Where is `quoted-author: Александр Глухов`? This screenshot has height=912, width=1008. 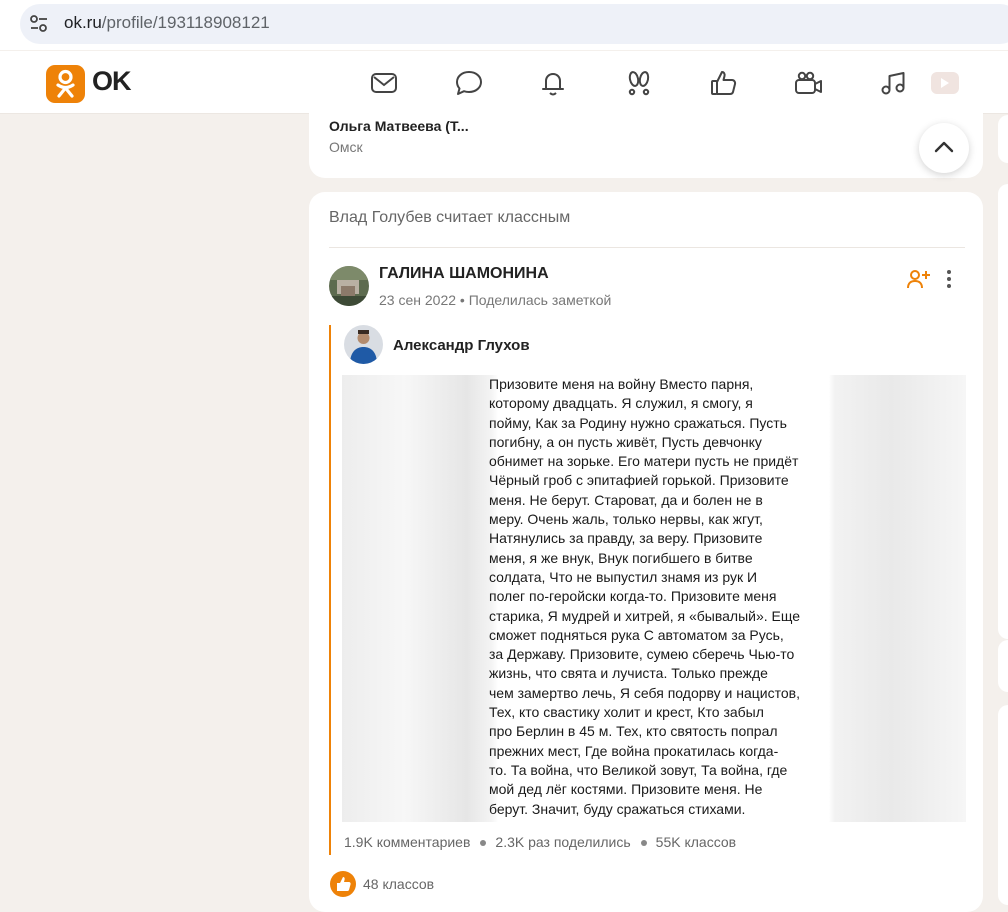
quoted-author: Александр Глухов is located at coordinates (461, 345).